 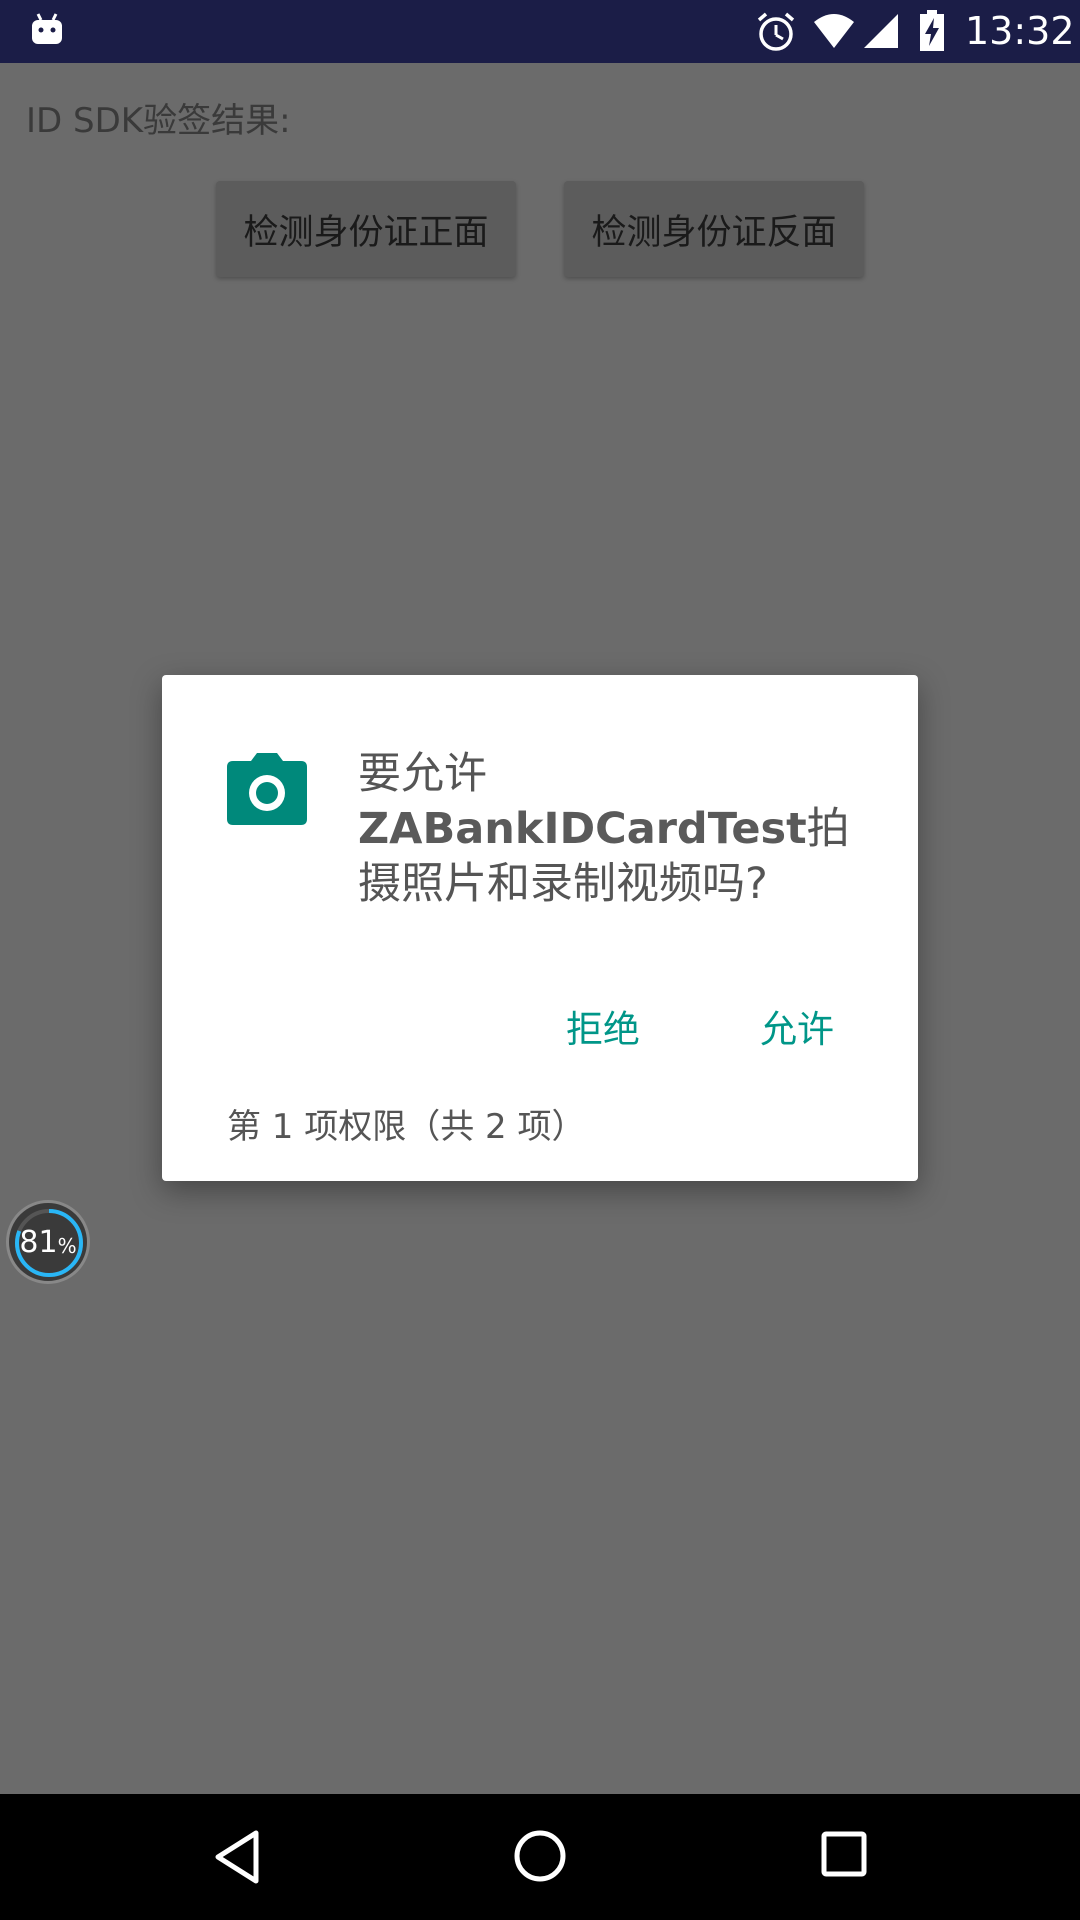 I want to click on deny-button: 拒绝, so click(x=603, y=1026).